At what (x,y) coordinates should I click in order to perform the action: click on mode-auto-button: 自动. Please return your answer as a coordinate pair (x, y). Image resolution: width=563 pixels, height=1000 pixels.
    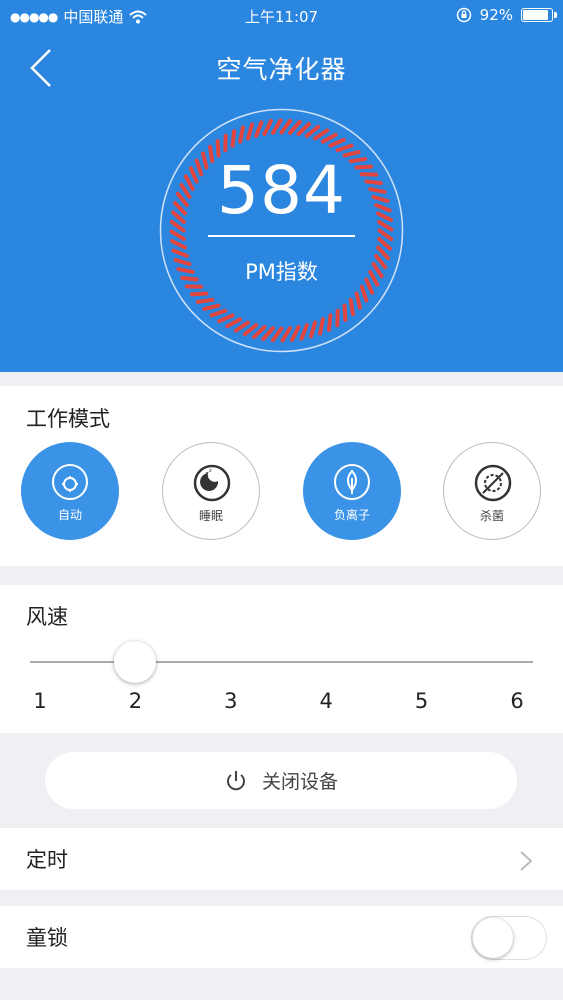
    Looking at the image, I should click on (70, 491).